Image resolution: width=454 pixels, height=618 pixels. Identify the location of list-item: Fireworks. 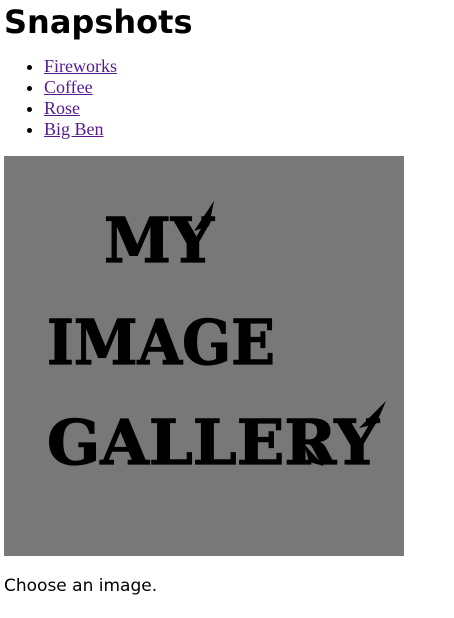
(249, 66).